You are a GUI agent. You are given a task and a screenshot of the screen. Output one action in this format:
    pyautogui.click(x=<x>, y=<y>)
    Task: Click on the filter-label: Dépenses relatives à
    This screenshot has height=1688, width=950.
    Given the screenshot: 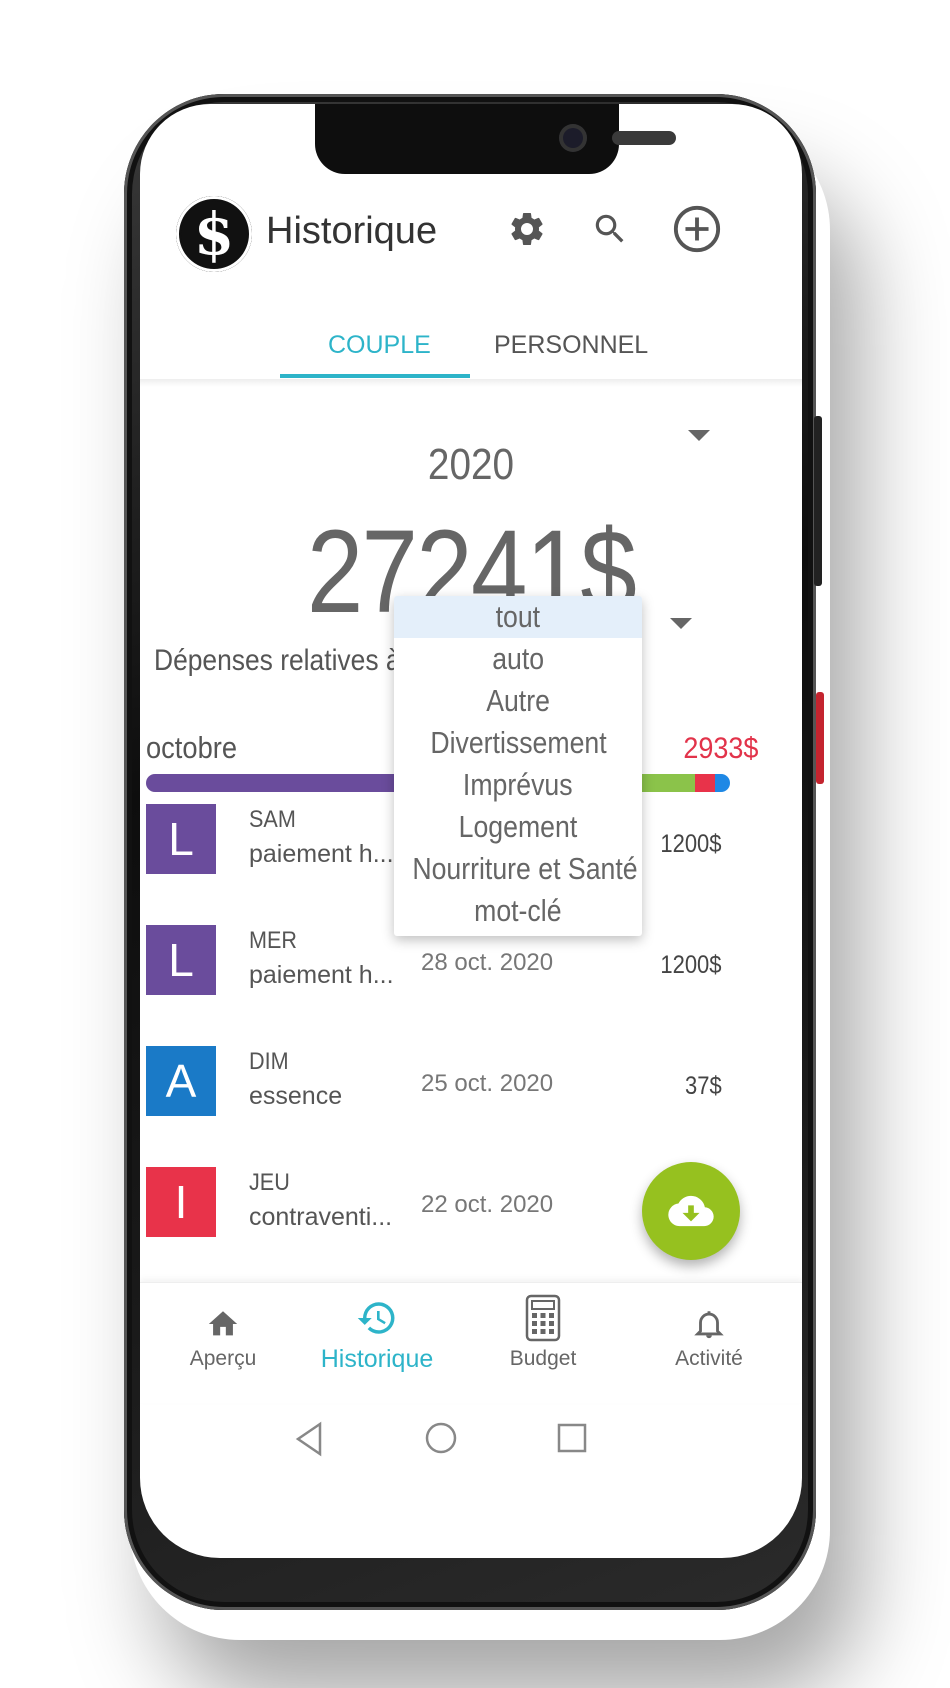 What is the action you would take?
    pyautogui.click(x=277, y=660)
    